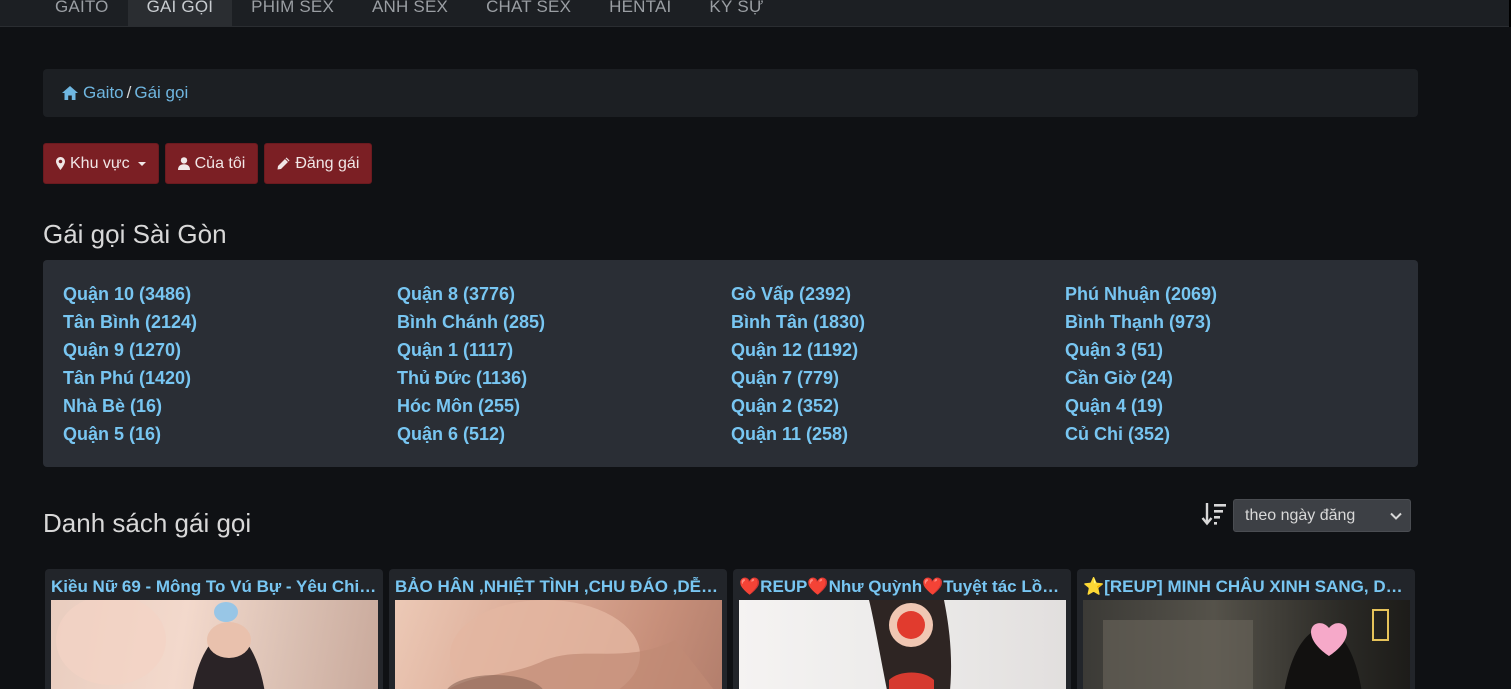 The width and height of the screenshot is (1511, 689). Describe the element at coordinates (60, 163) in the screenshot. I see `map-marker-icon` at that location.